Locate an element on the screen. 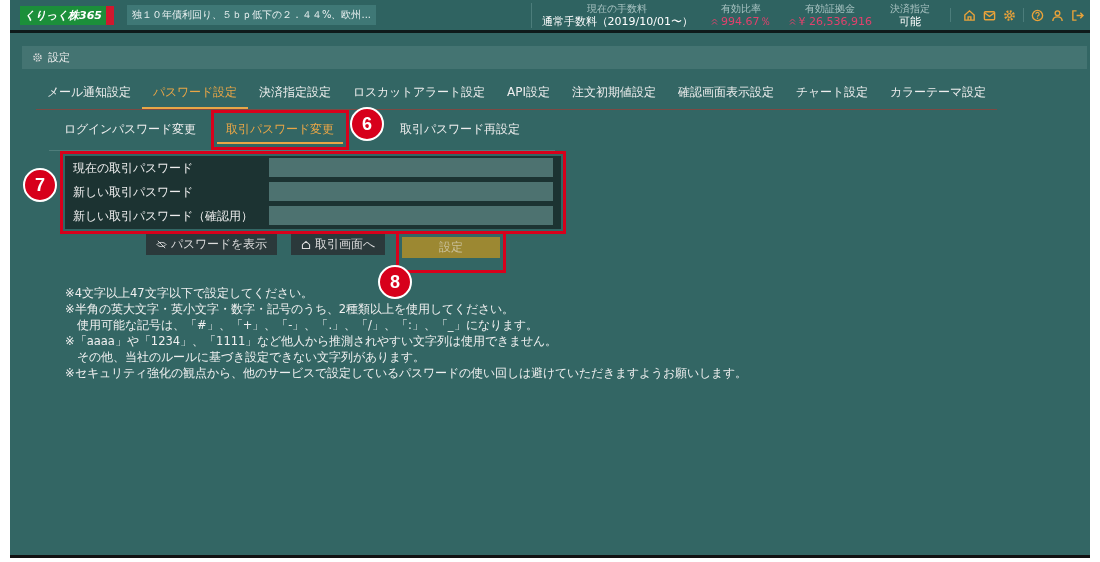 The width and height of the screenshot is (1100, 562). note-text: ※半角の英大文字・英小文字・数字・記号のうち、2種類以上を使用してください。 is located at coordinates (290, 309).